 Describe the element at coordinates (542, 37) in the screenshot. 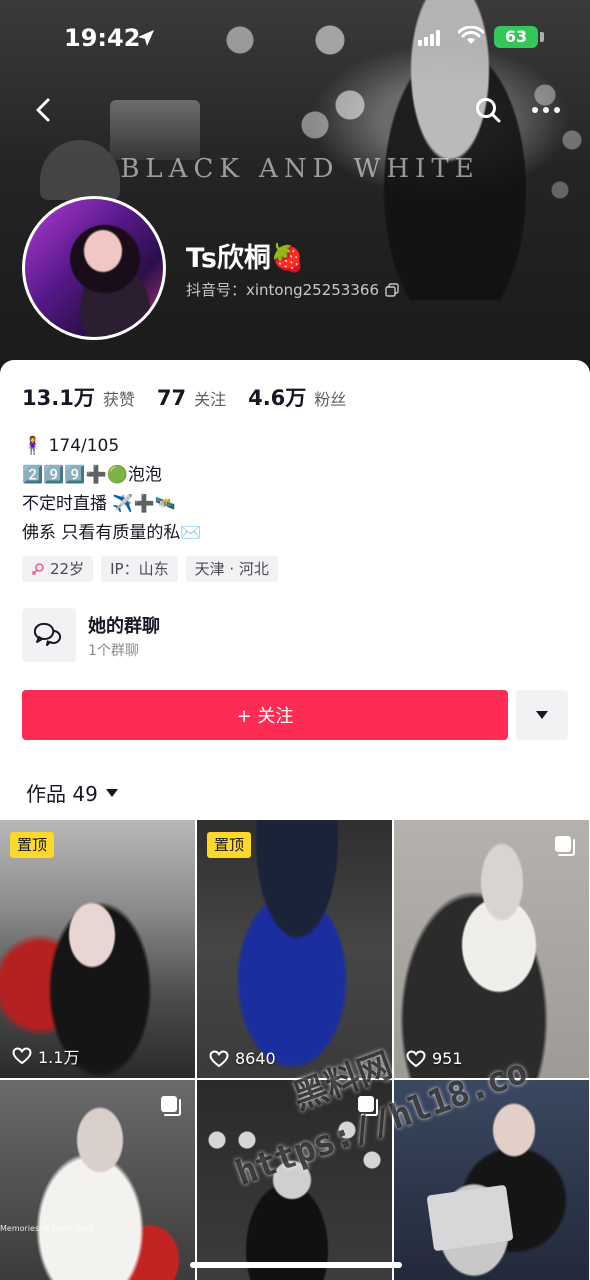

I see `battery-cap` at that location.